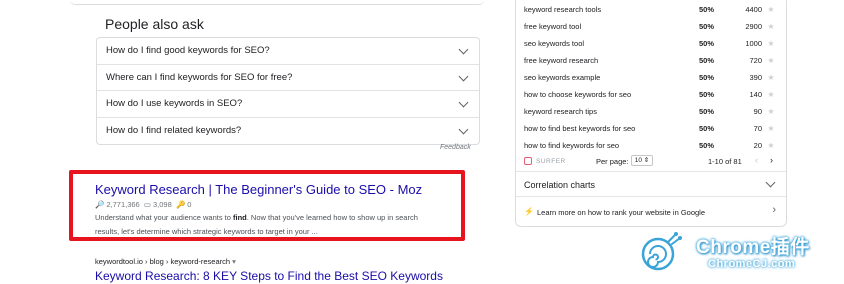 This screenshot has width=844, height=284. What do you see at coordinates (554, 43) in the screenshot?
I see `keyword-text: seo keywords tool` at bounding box center [554, 43].